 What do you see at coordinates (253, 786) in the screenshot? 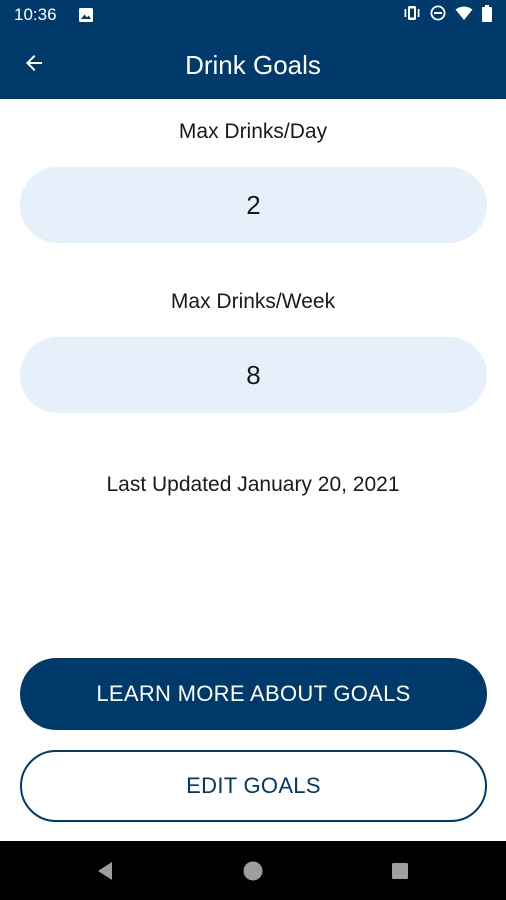
I see `edit-goals-button: EDIT GOALS` at bounding box center [253, 786].